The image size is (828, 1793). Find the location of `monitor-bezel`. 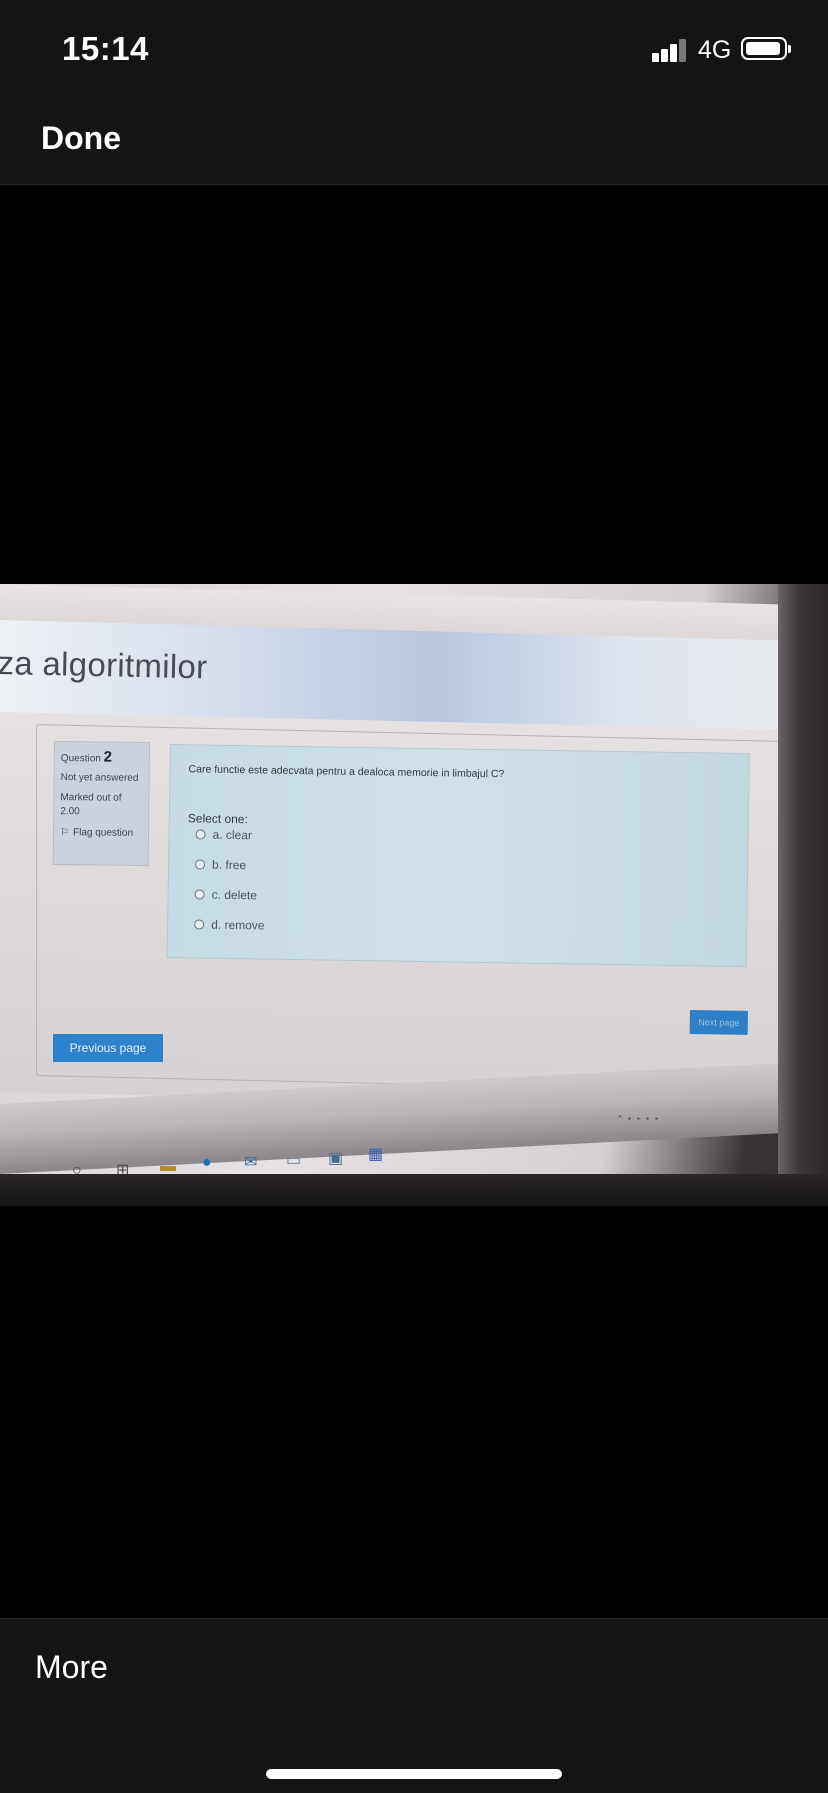

monitor-bezel is located at coordinates (803, 895).